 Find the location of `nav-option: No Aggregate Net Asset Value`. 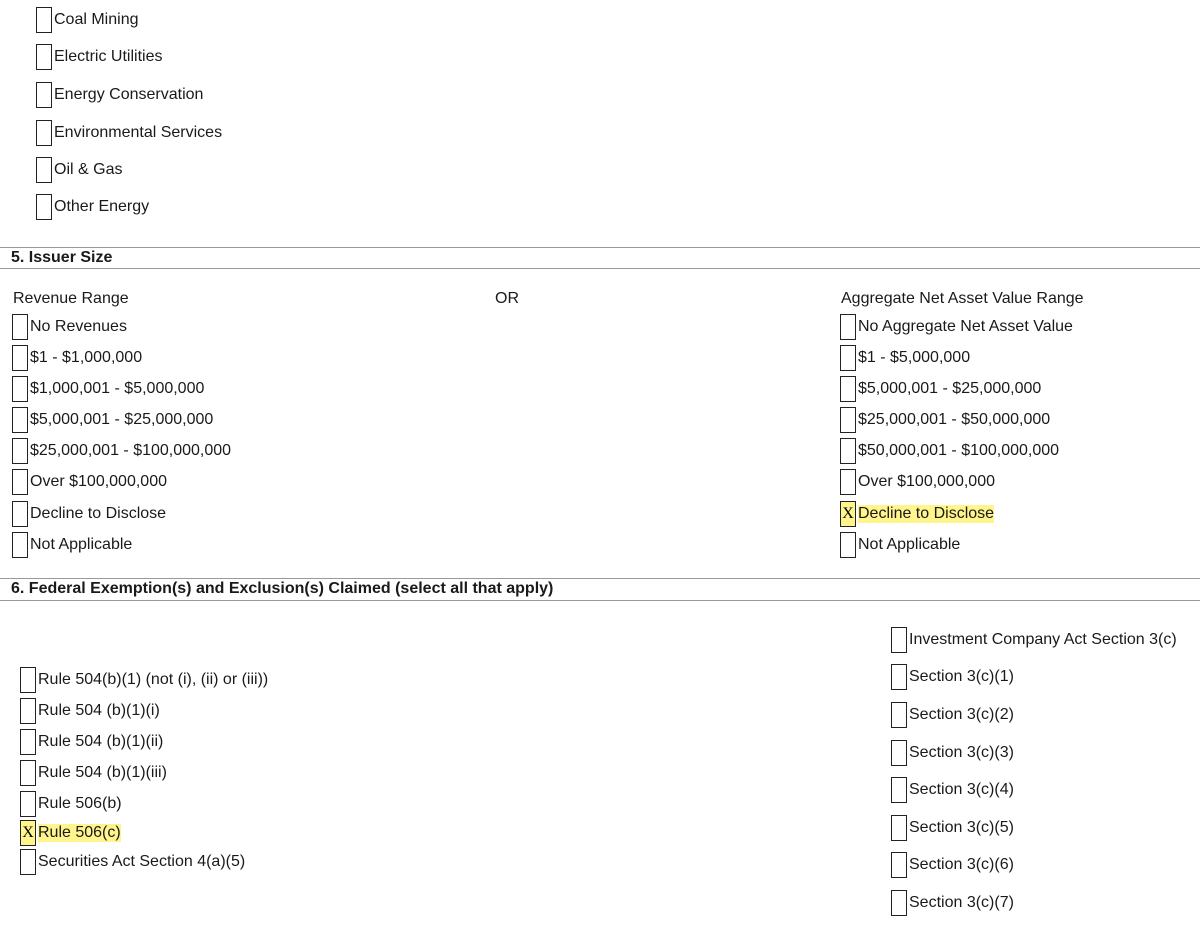

nav-option: No Aggregate Net Asset Value is located at coordinates (956, 327).